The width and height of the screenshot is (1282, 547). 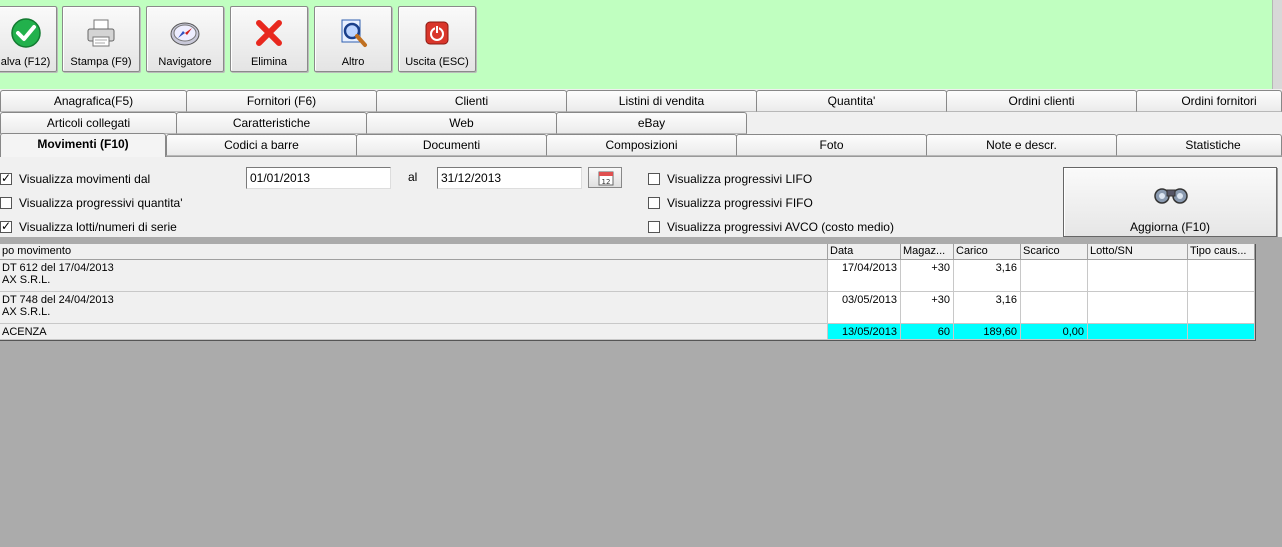 What do you see at coordinates (1138, 332) in the screenshot?
I see `total-row-lot` at bounding box center [1138, 332].